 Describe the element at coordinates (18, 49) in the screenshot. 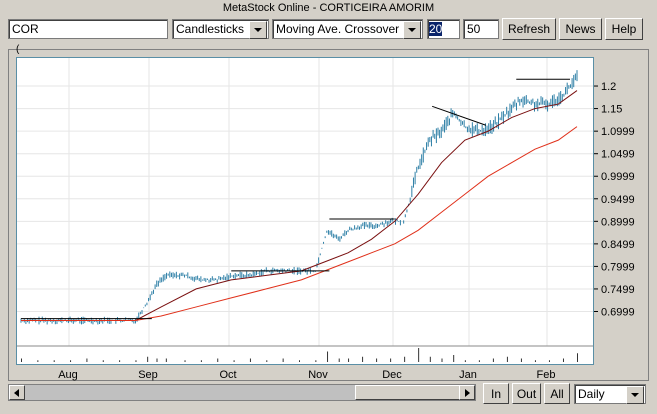

I see `corner-mark: (` at that location.